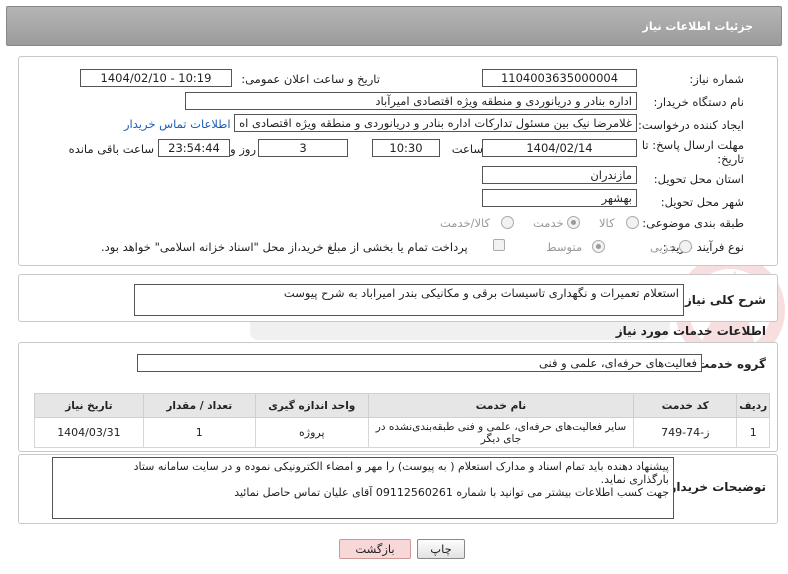  What do you see at coordinates (663, 247) in the screenshot?
I see `process-minor-label: جزیی` at bounding box center [663, 247].